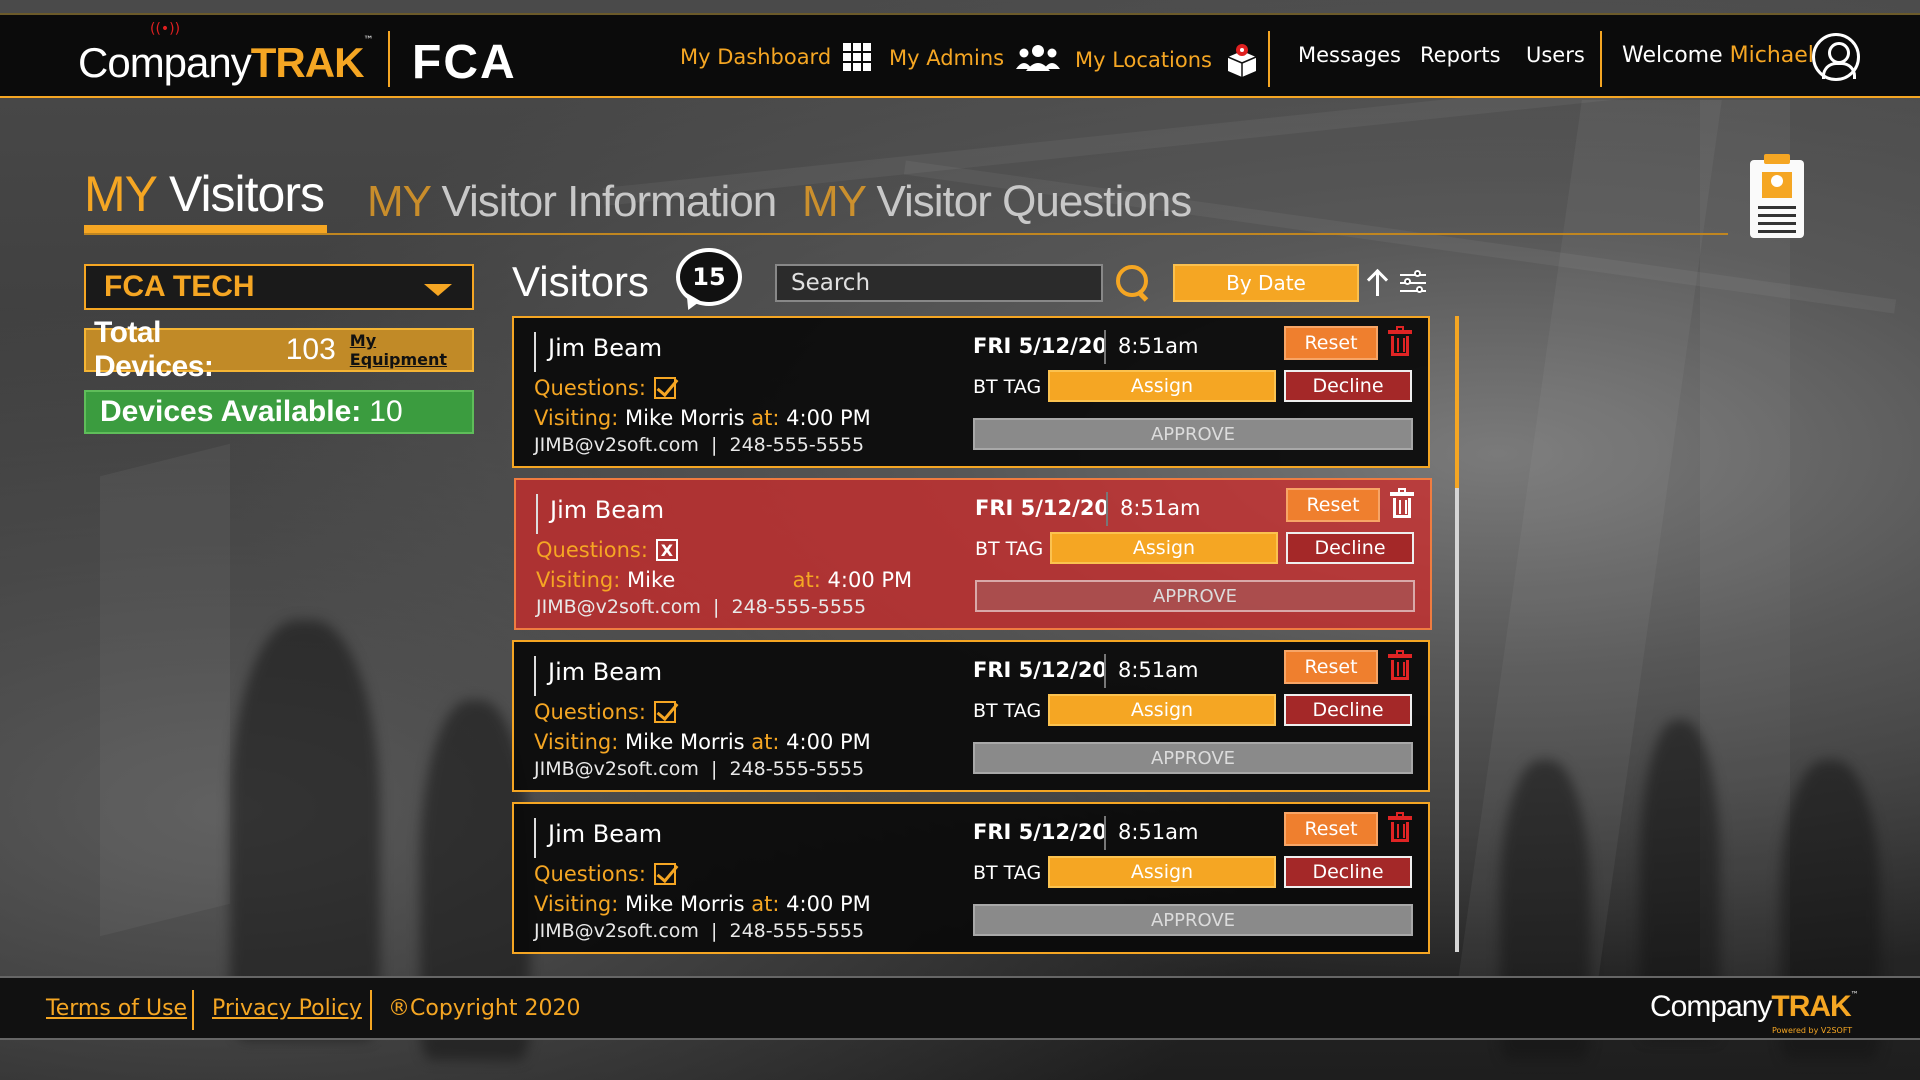 Image resolution: width=1920 pixels, height=1080 pixels. Describe the element at coordinates (411, 350) in the screenshot. I see `my-equipment-link: My Equipment` at that location.